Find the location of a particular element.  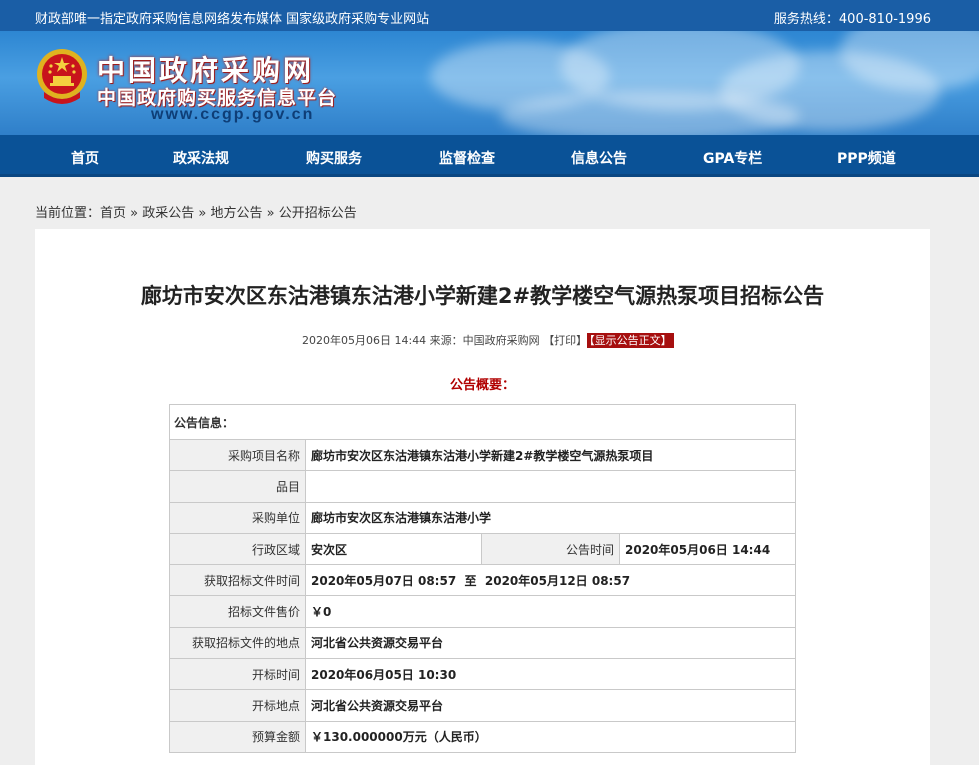

row-value: 廊坊市安次区东沽港镇东沽港小学新建2#教学楼空气源热泵项目 is located at coordinates (550, 455).